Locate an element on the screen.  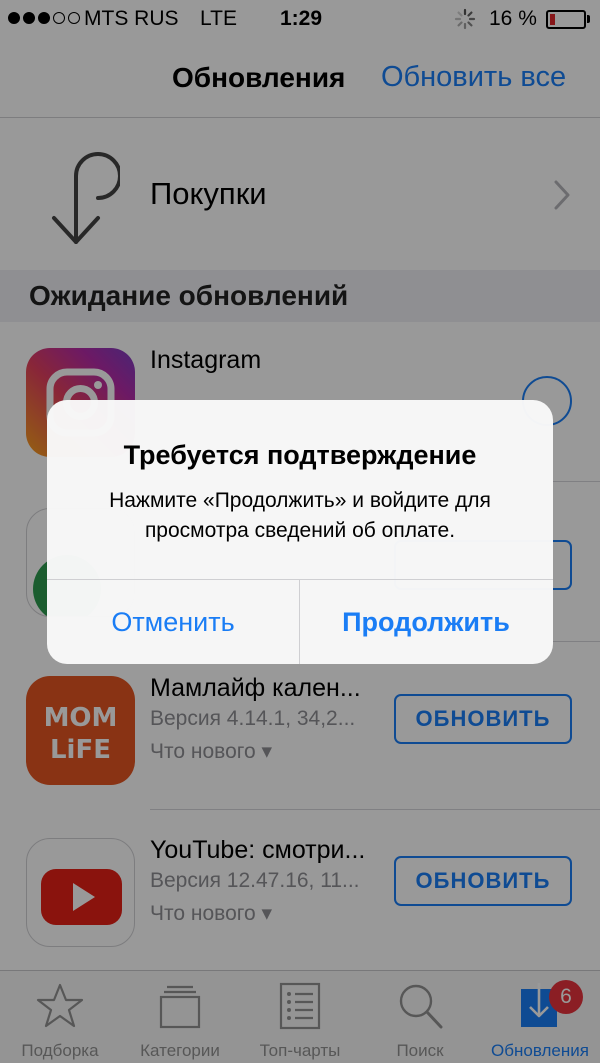
alert-title: Требуется подтверждение is located at coordinates (300, 455).